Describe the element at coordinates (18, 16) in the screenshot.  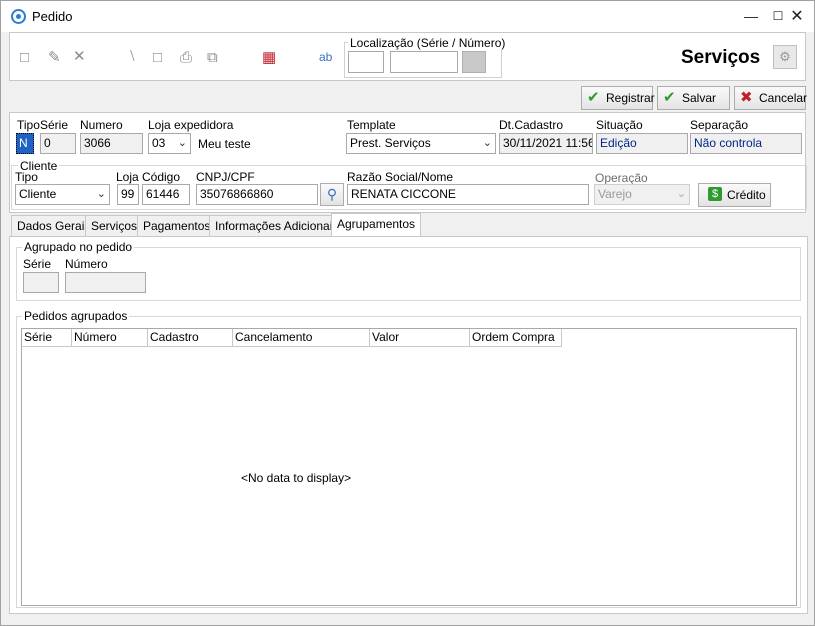
I see `app-logo-icon` at that location.